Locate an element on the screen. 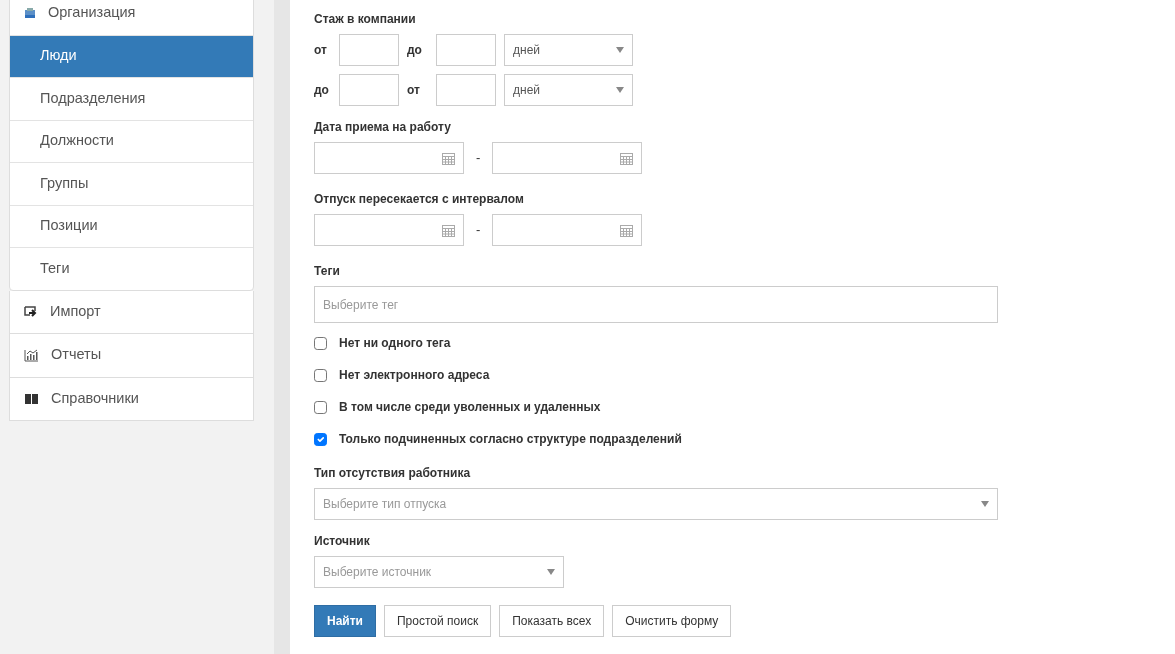  button: Найти is located at coordinates (345, 621).